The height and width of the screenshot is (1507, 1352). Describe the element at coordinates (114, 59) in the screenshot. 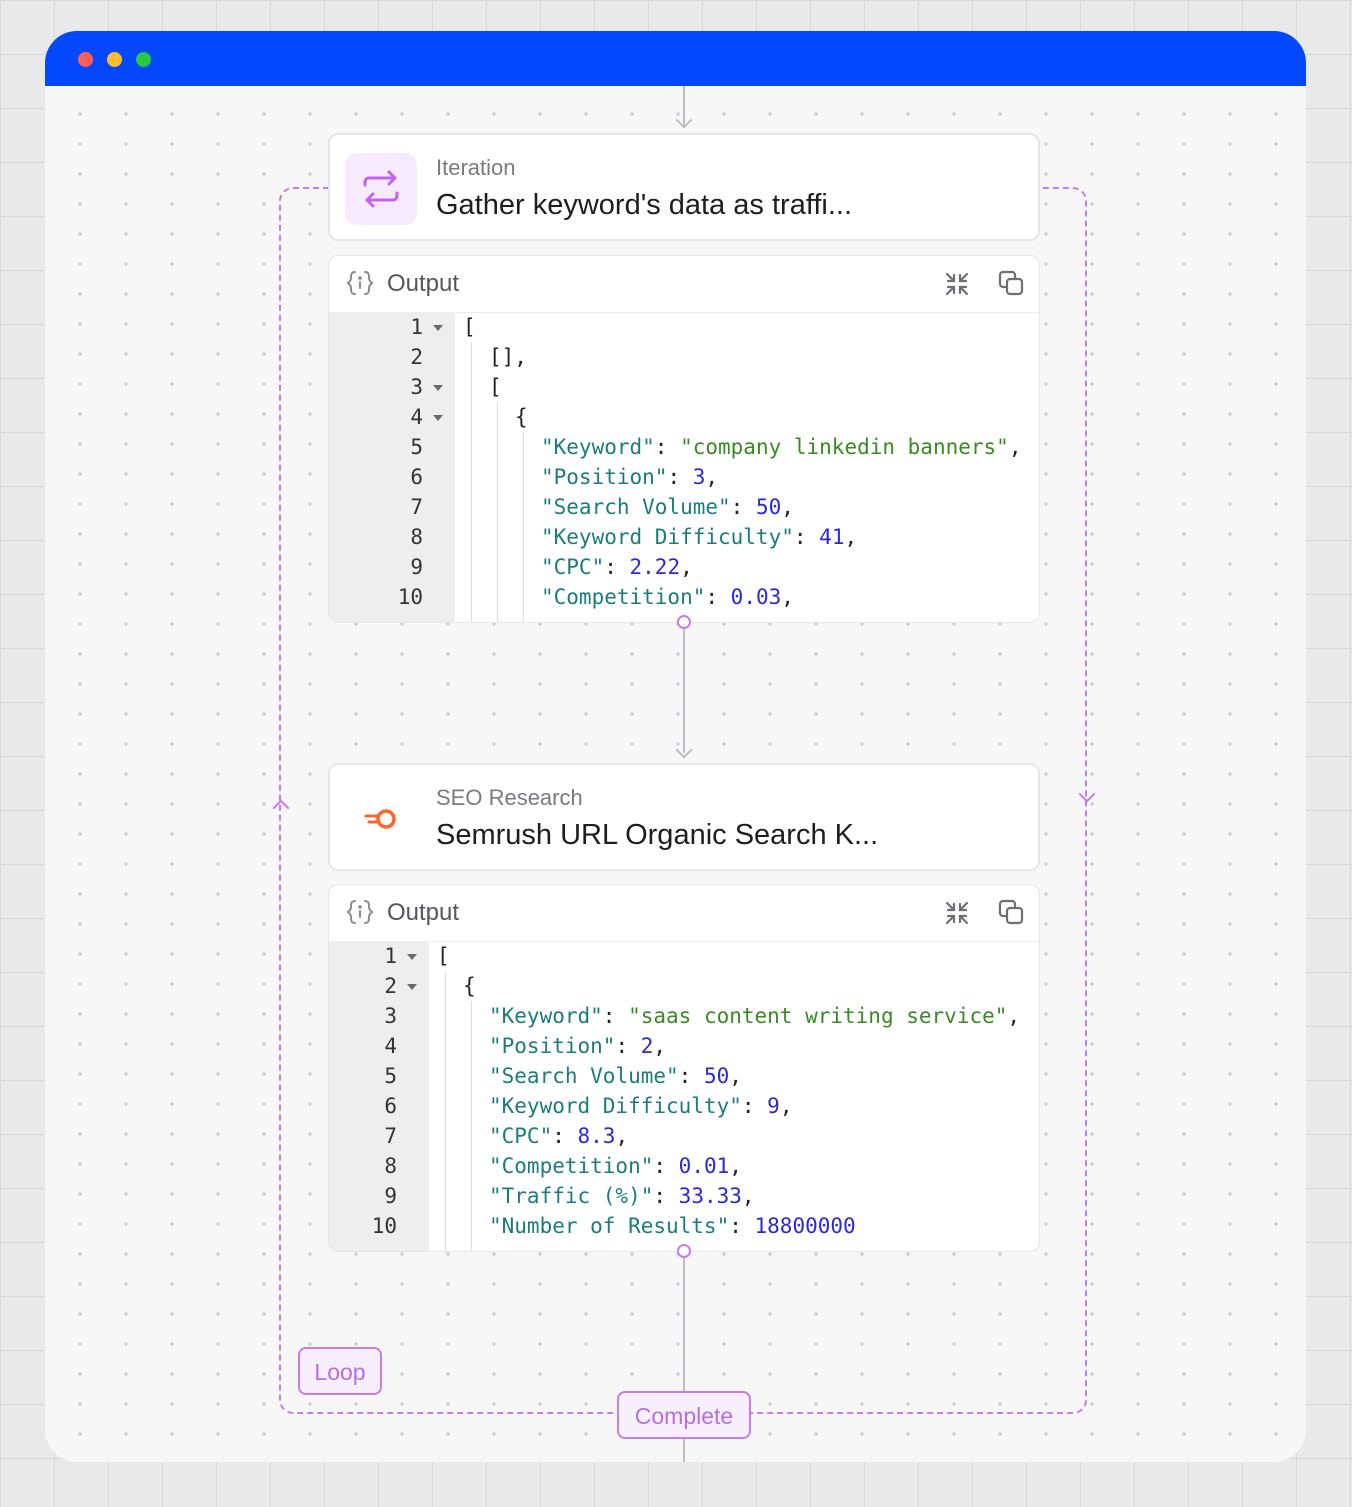

I see `minimize-window-button` at that location.